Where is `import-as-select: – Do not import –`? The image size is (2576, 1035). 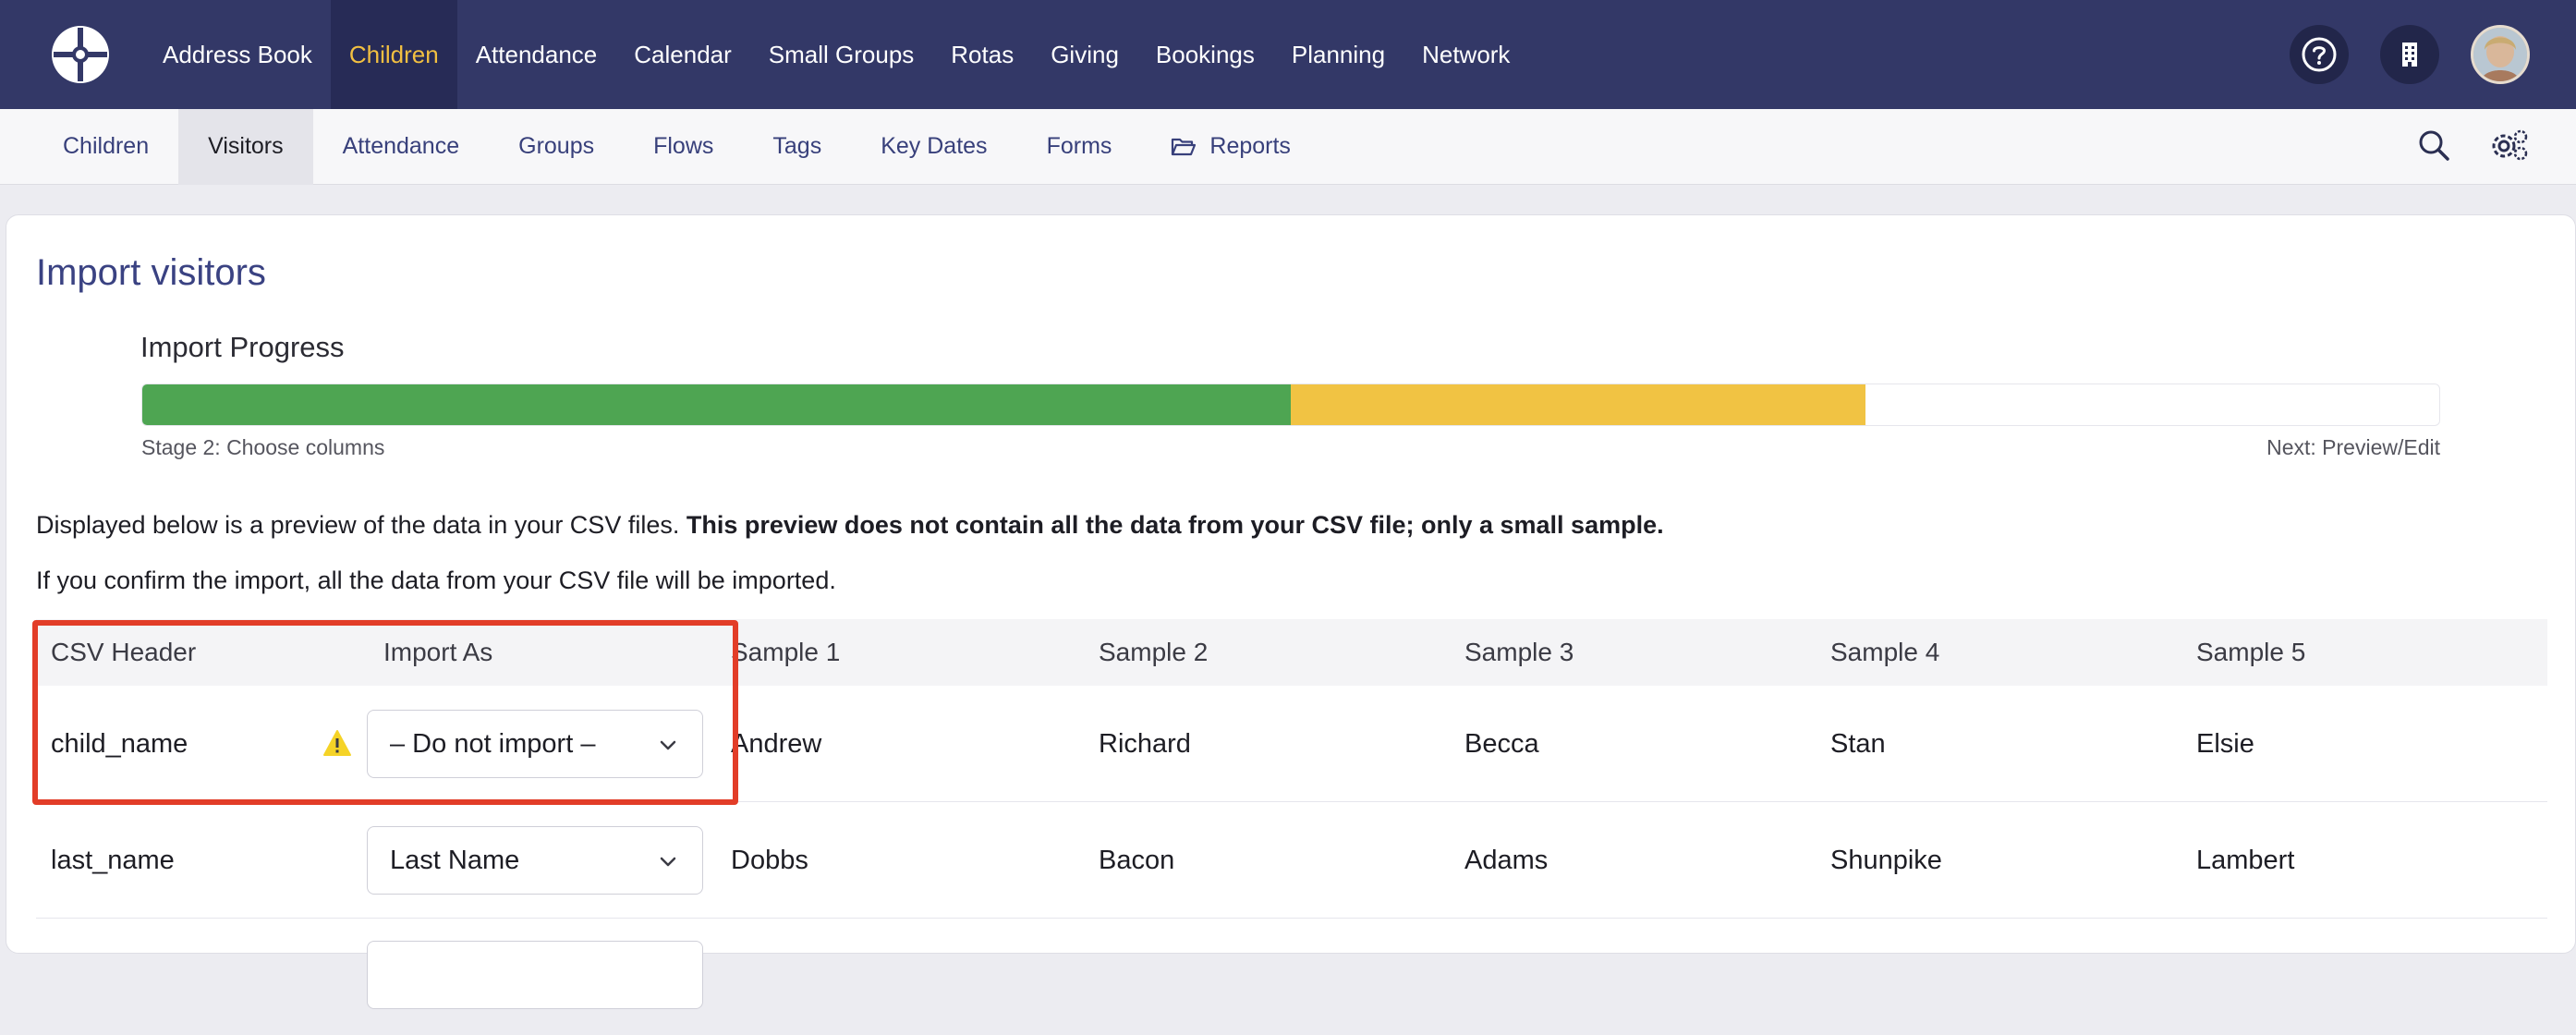 import-as-select: – Do not import – is located at coordinates (535, 744).